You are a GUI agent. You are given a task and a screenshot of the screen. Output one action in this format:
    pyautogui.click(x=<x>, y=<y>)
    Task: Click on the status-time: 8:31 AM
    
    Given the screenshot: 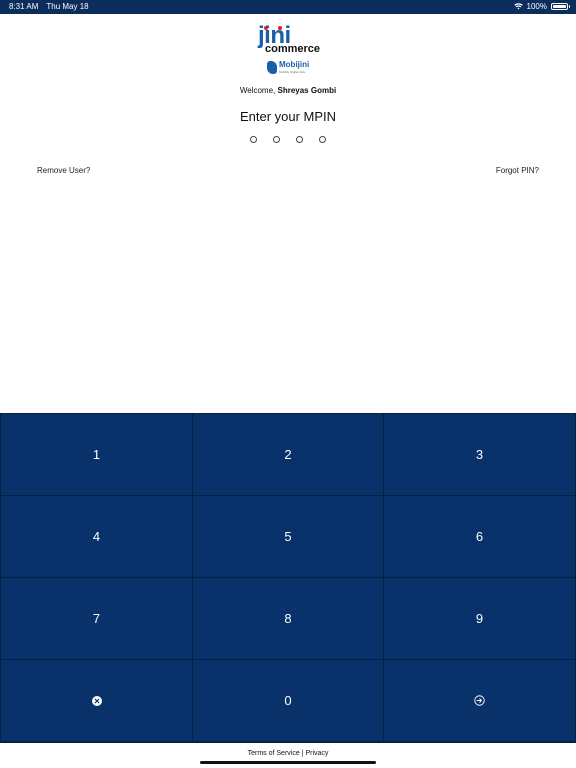 What is the action you would take?
    pyautogui.click(x=24, y=6)
    